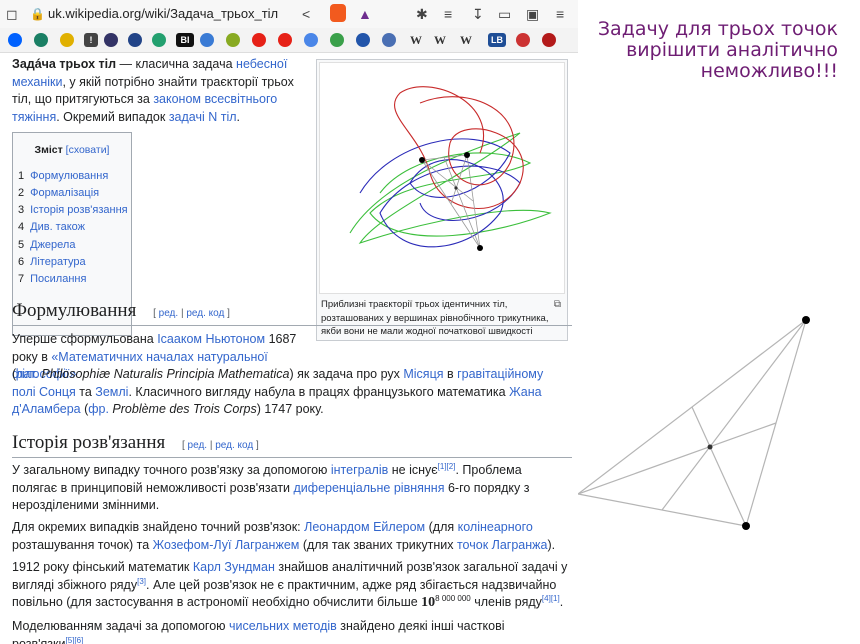 This screenshot has height=644, width=860. What do you see at coordinates (67, 40) in the screenshot?
I see `clock-icon` at bounding box center [67, 40].